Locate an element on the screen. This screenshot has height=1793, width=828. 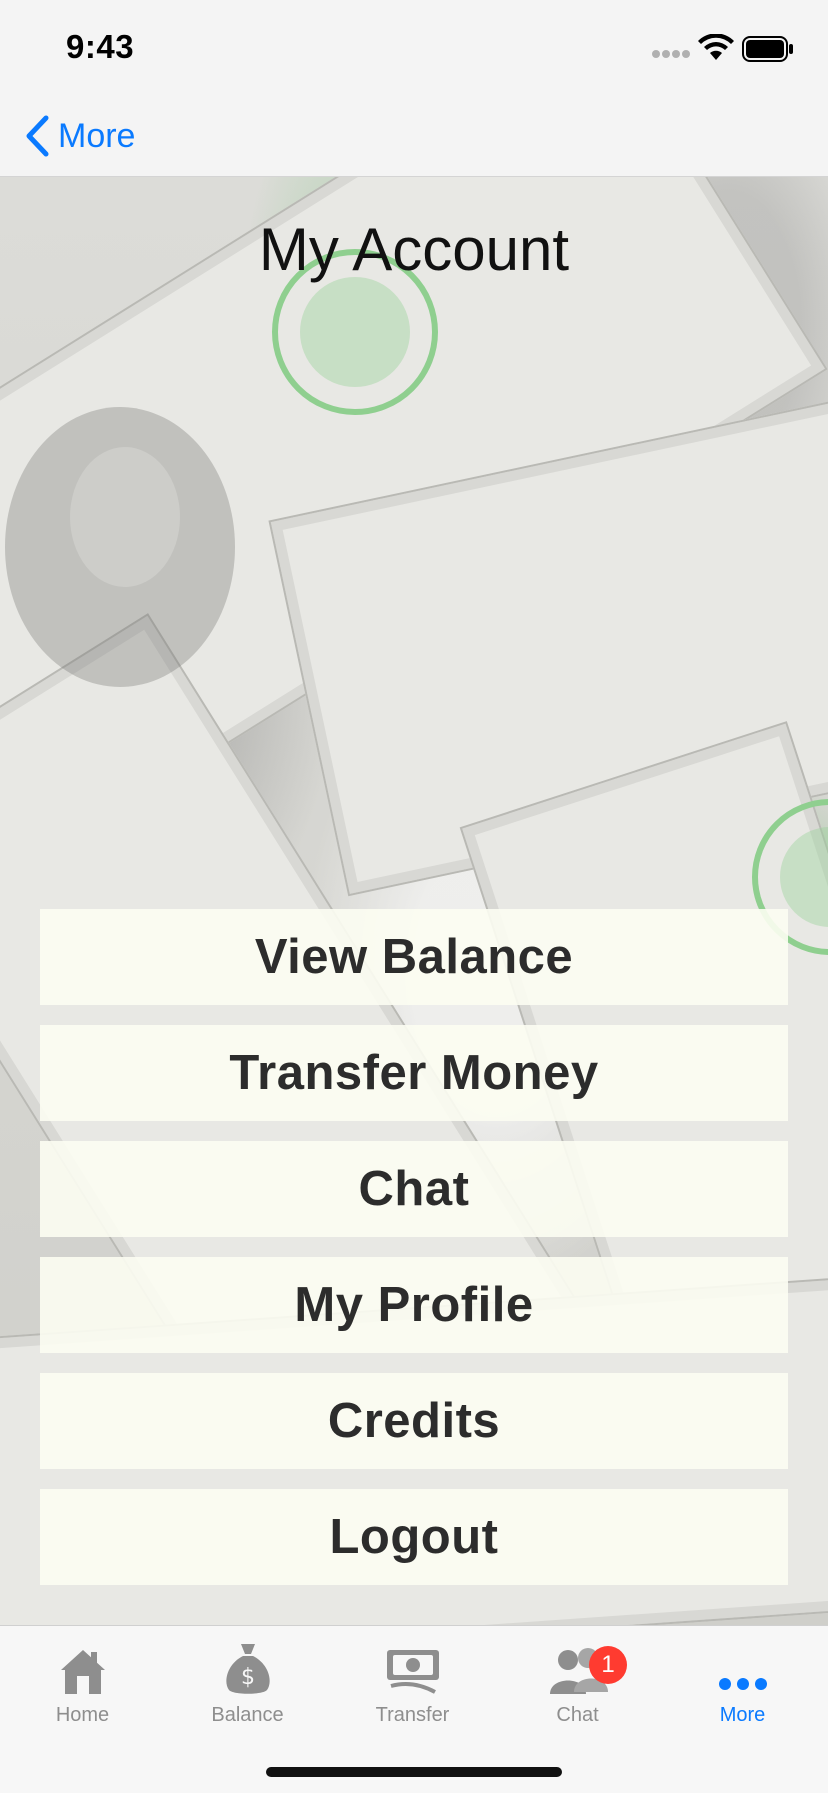
tab-label: Balance is located at coordinates (247, 1715).